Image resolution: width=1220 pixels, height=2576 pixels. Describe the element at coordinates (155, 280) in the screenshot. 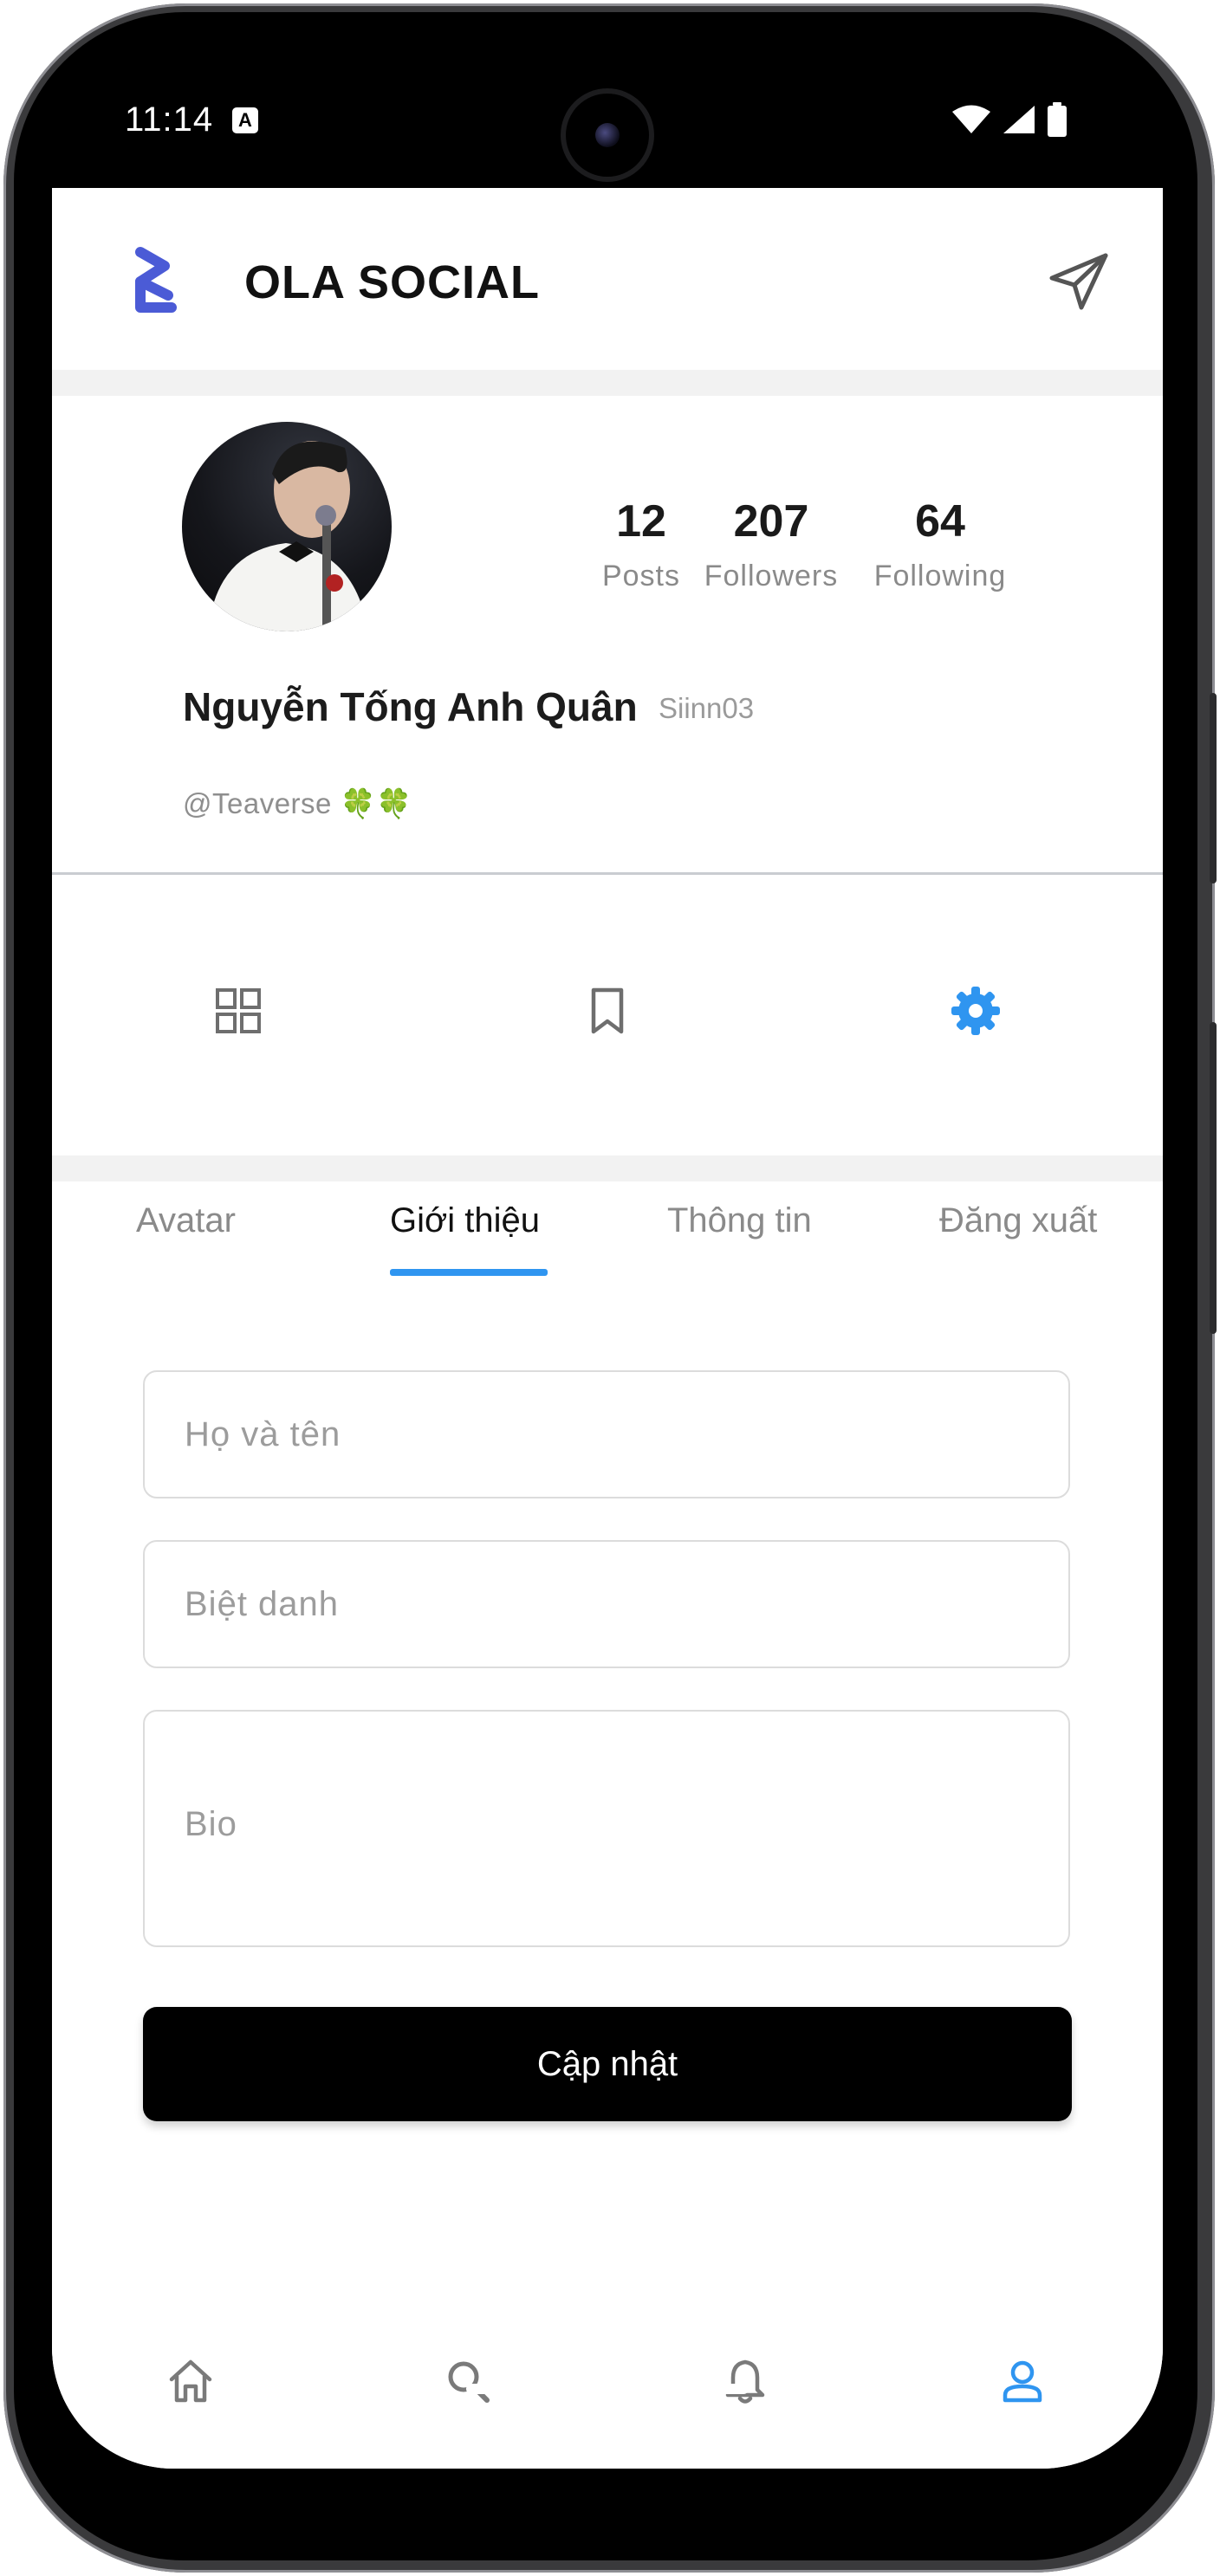

I see `ola-logo-icon` at that location.